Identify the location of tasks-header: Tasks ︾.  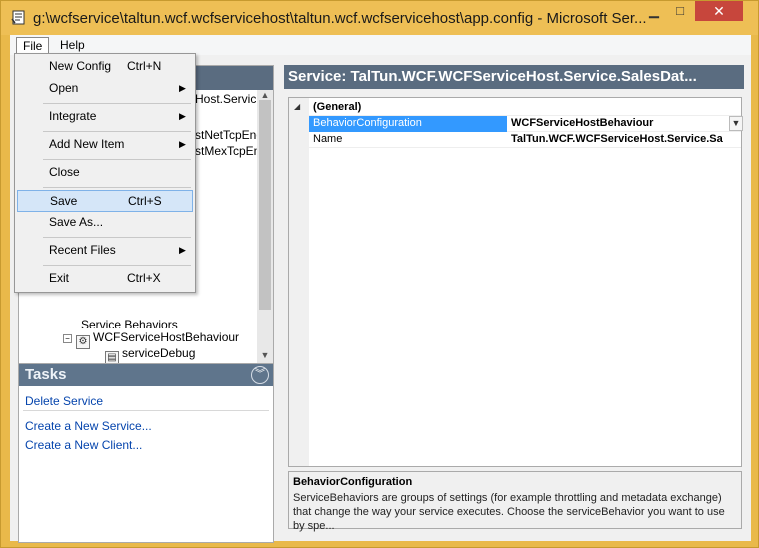
(146, 375).